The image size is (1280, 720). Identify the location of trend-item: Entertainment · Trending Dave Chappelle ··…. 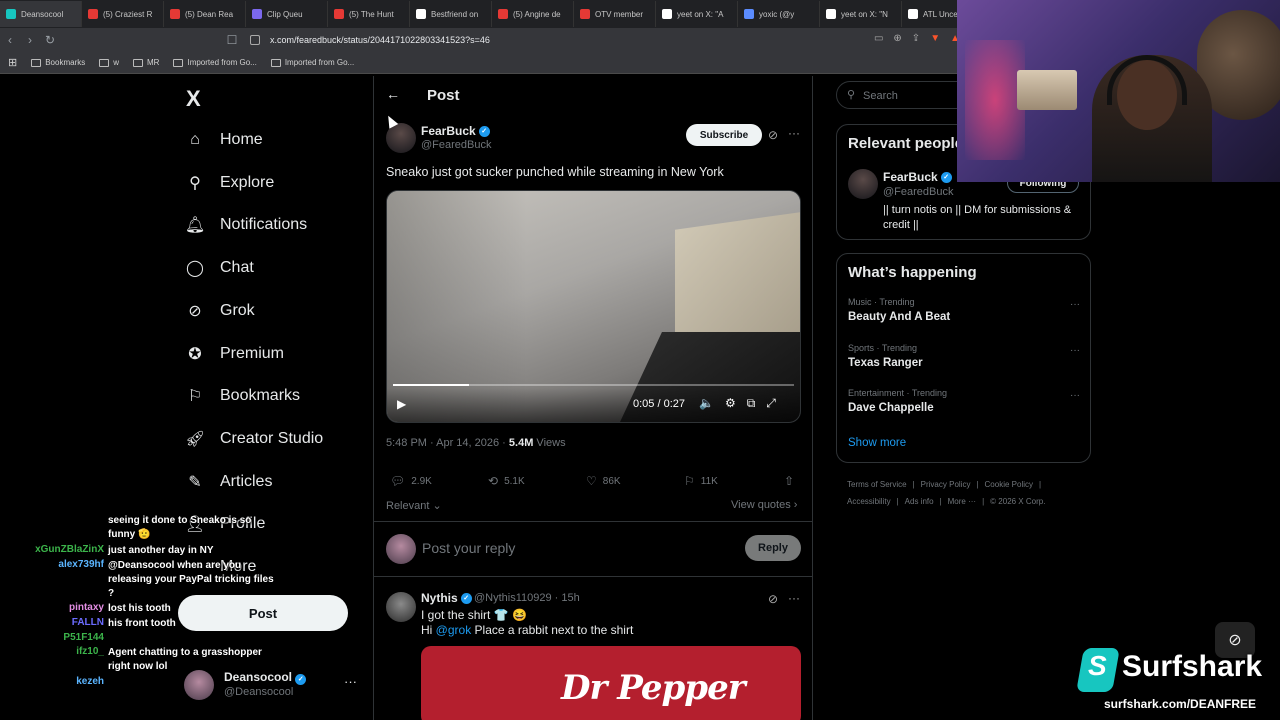
(964, 406).